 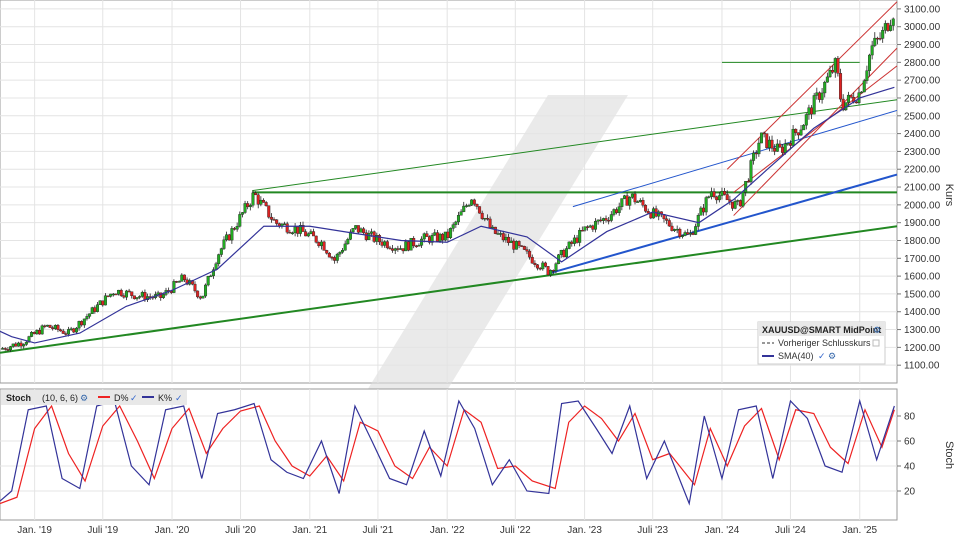 What do you see at coordinates (179, 398) in the screenshot?
I see `k-check-icon: ✓` at bounding box center [179, 398].